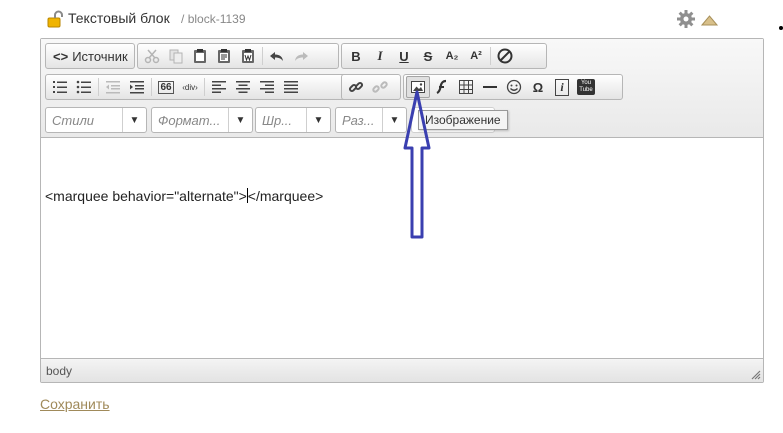  I want to click on horizontal-rule-button, so click(490, 87).